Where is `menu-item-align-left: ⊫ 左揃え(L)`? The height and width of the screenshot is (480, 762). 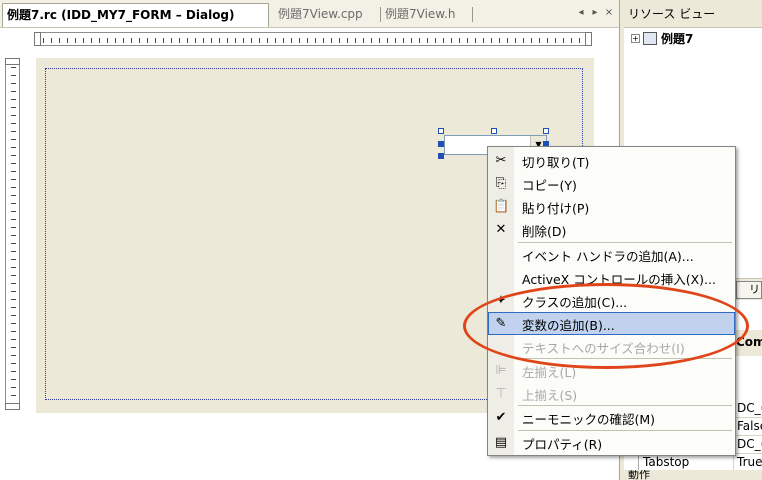
menu-item-align-left: ⊫ 左揃え(L) is located at coordinates (611, 370).